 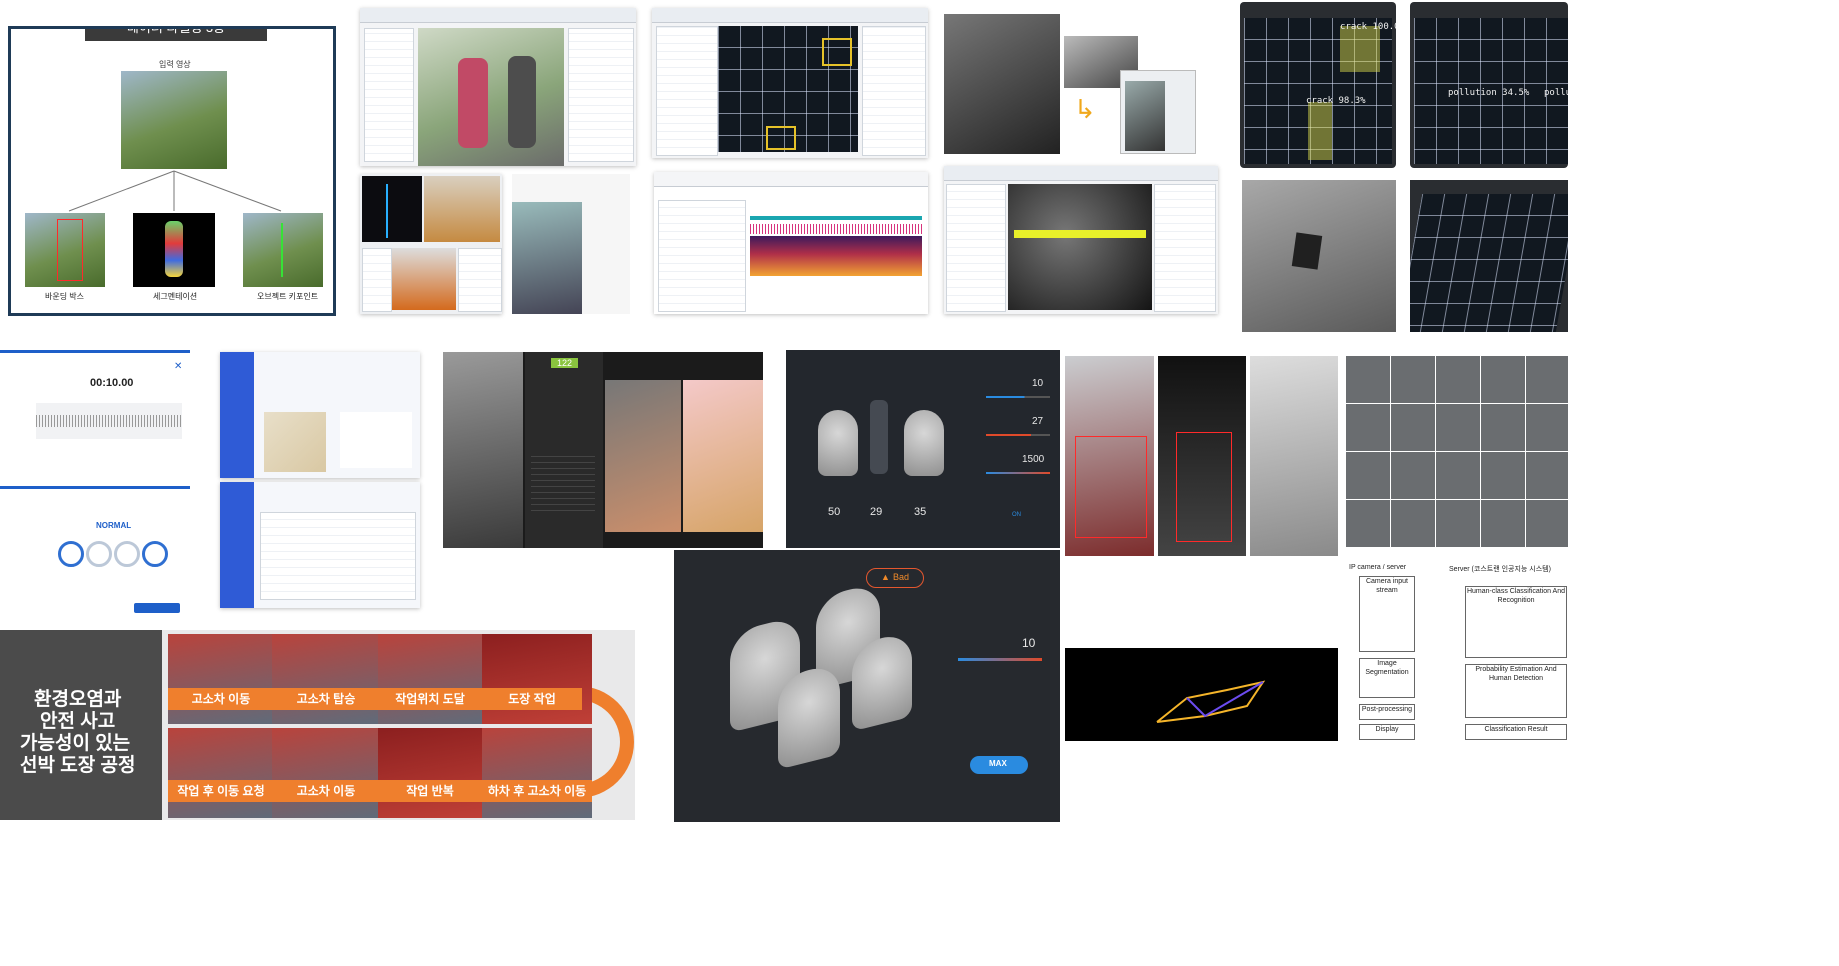 What do you see at coordinates (178, 366) in the screenshot?
I see `close-icon: ✕` at bounding box center [178, 366].